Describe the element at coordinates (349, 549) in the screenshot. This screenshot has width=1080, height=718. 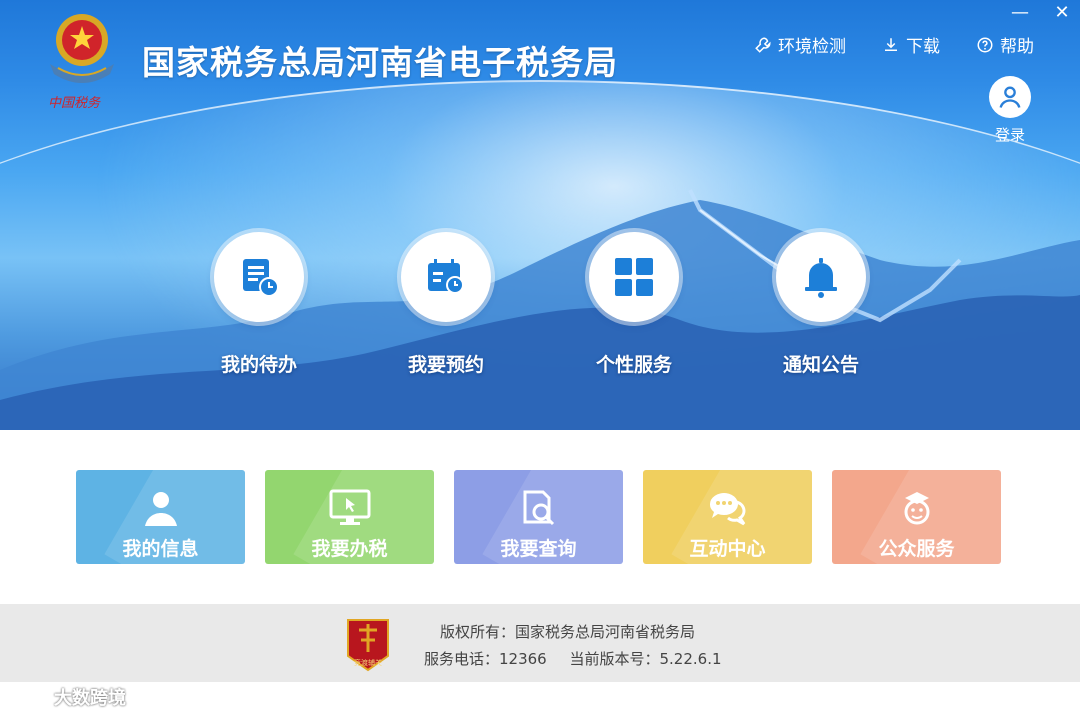
I see `tile-do-tax-label: 我要办税` at that location.